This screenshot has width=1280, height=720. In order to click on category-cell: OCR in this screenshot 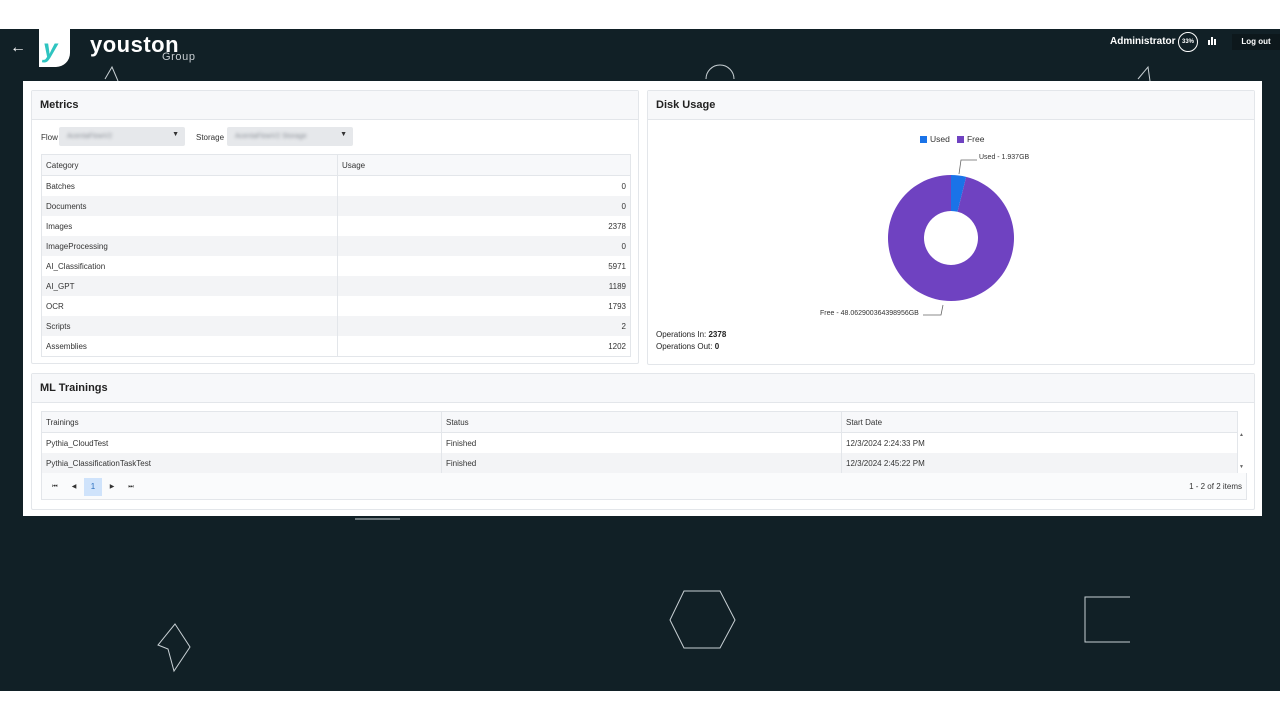, I will do `click(189, 306)`.